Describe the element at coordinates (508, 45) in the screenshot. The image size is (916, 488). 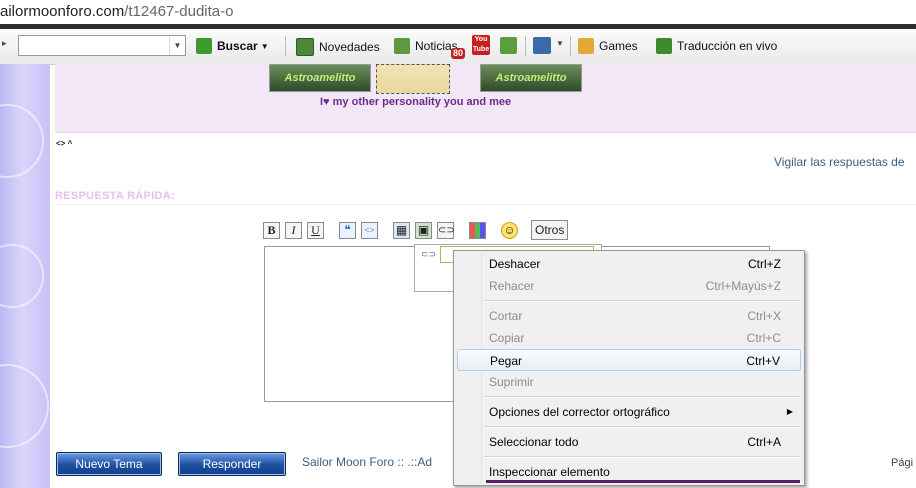
I see `thumbs-up-icon` at that location.